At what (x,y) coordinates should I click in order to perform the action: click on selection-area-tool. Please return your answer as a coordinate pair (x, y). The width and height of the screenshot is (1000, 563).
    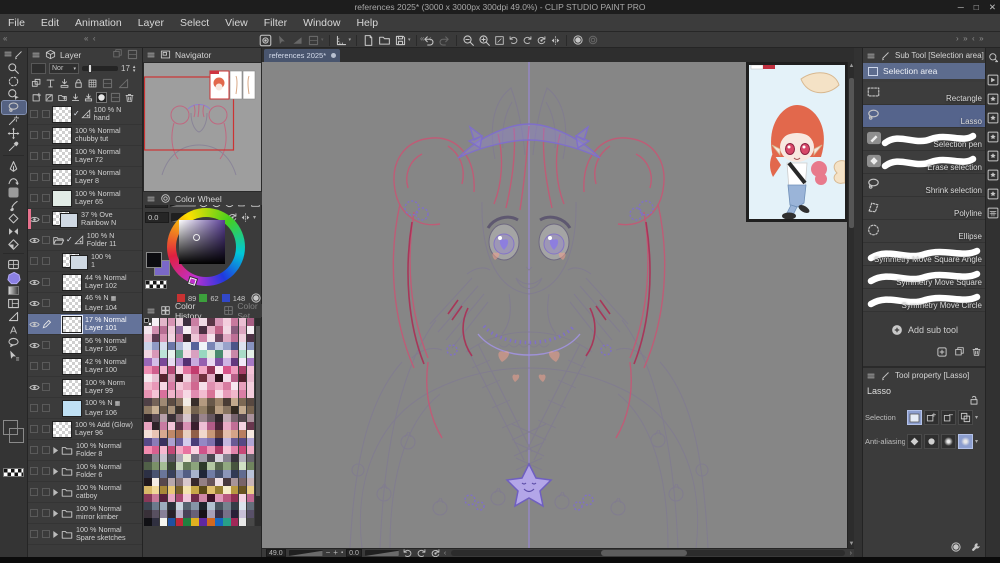
    Looking at the image, I should click on (13, 107).